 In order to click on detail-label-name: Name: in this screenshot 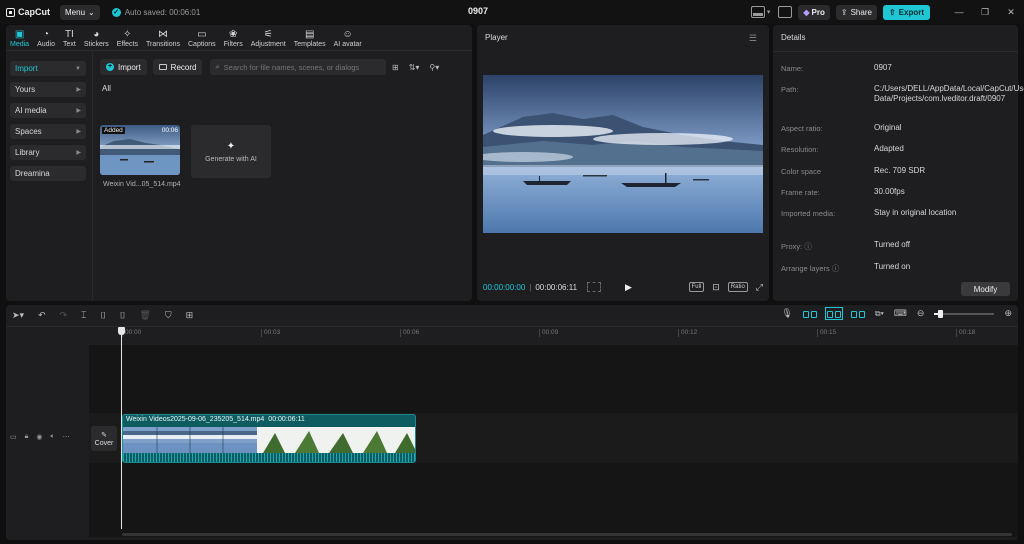, I will do `click(792, 68)`.